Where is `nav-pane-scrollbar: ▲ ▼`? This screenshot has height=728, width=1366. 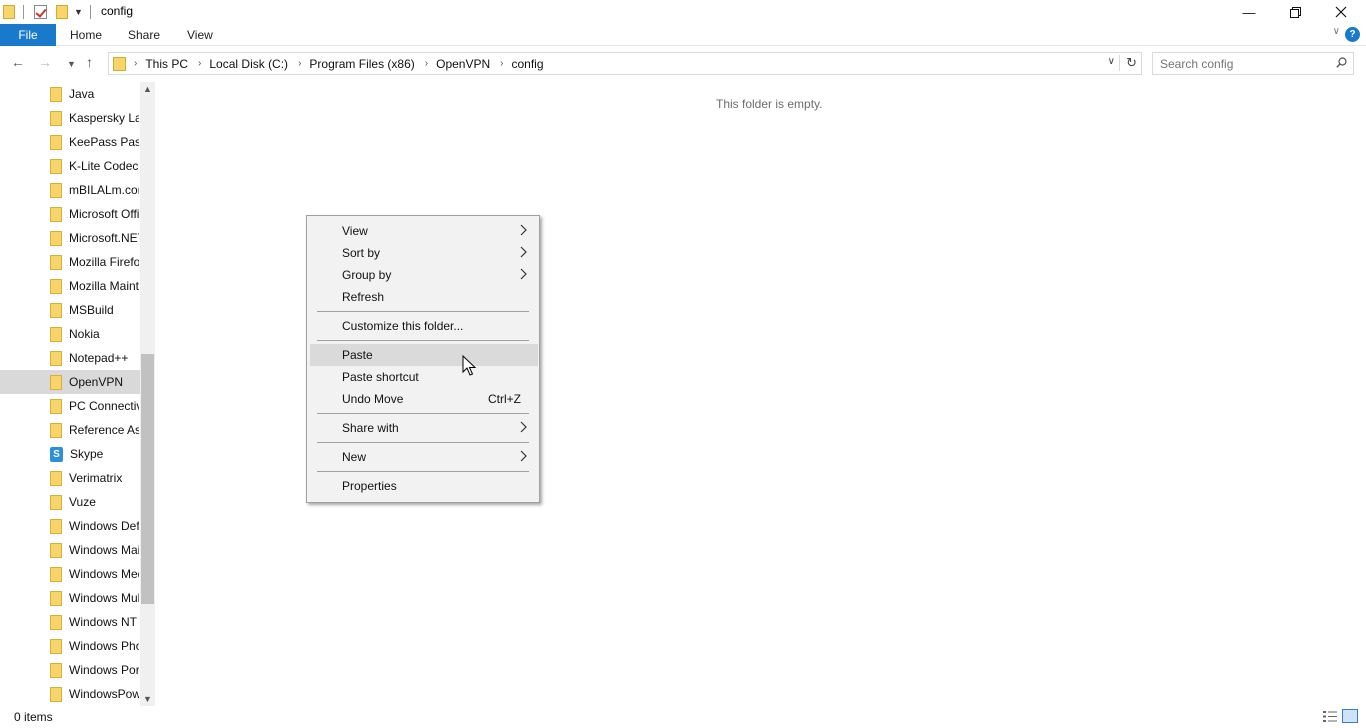 nav-pane-scrollbar: ▲ ▼ is located at coordinates (147, 394).